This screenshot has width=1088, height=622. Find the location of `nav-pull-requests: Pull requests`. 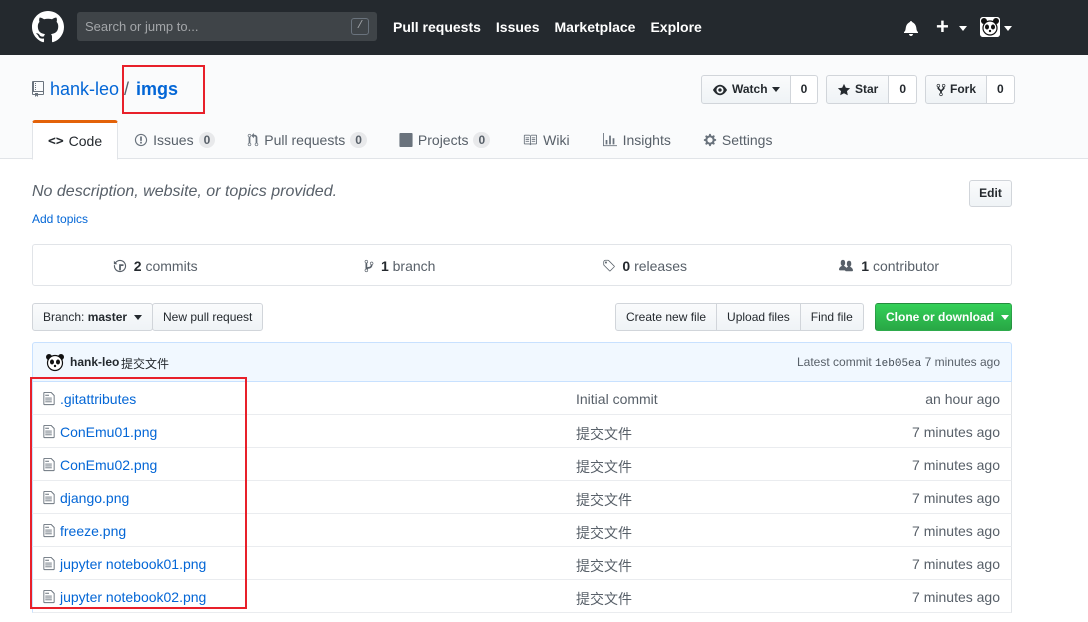

nav-pull-requests: Pull requests is located at coordinates (437, 27).